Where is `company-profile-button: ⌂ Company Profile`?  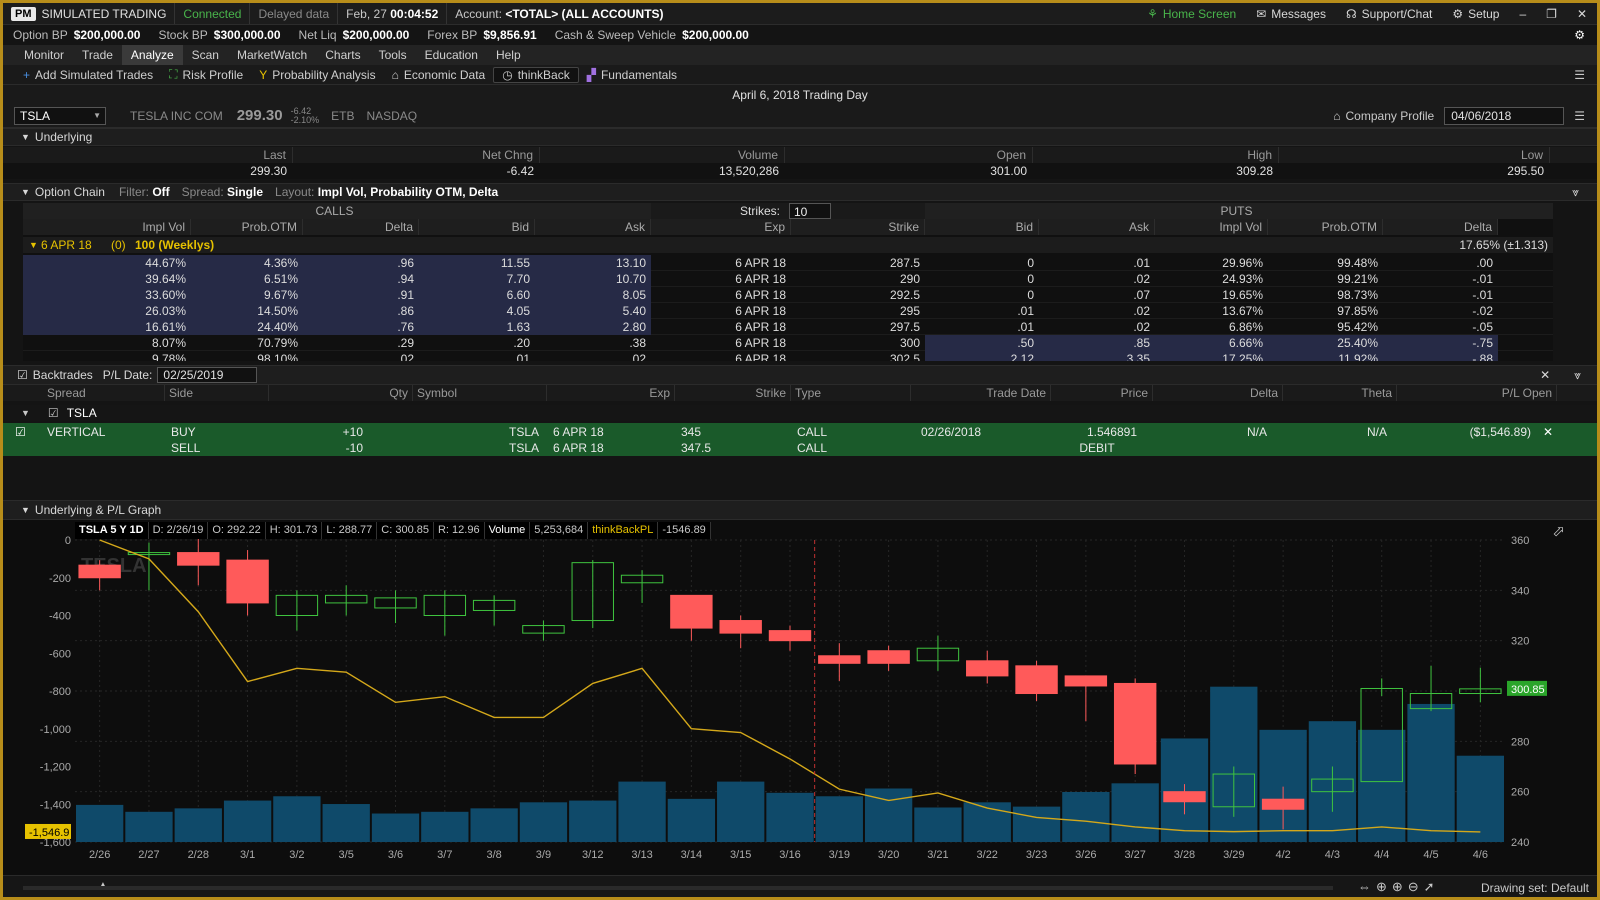 company-profile-button: ⌂ Company Profile is located at coordinates (1383, 116).